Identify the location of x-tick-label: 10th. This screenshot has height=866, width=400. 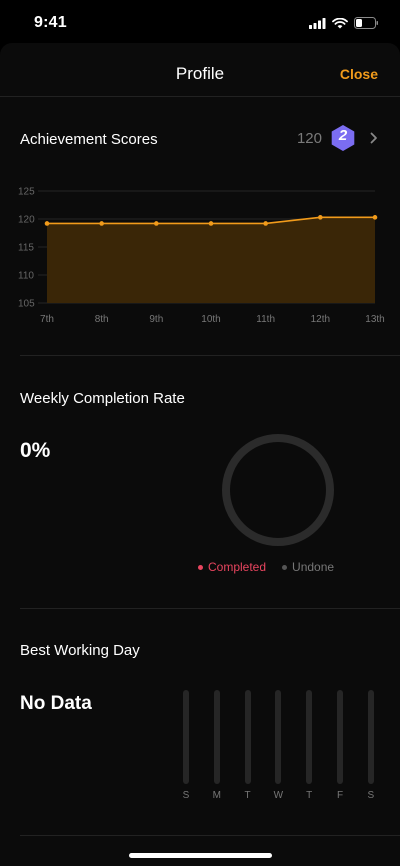
(210, 319).